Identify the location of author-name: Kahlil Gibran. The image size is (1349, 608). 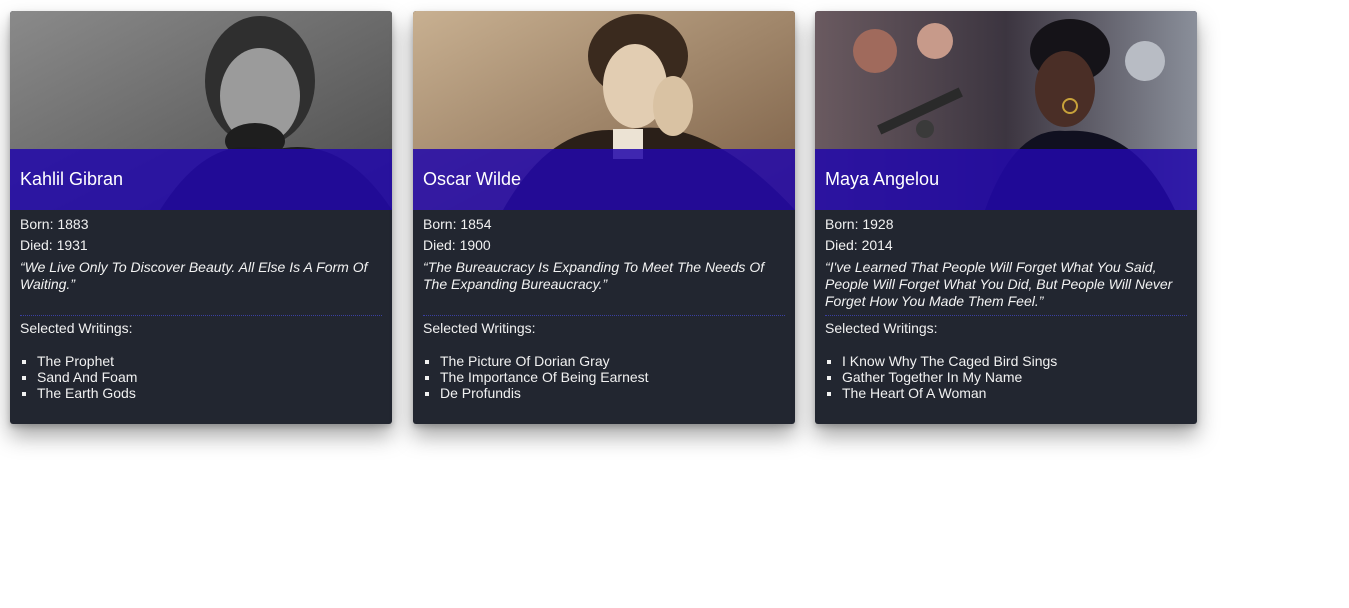
(72, 179).